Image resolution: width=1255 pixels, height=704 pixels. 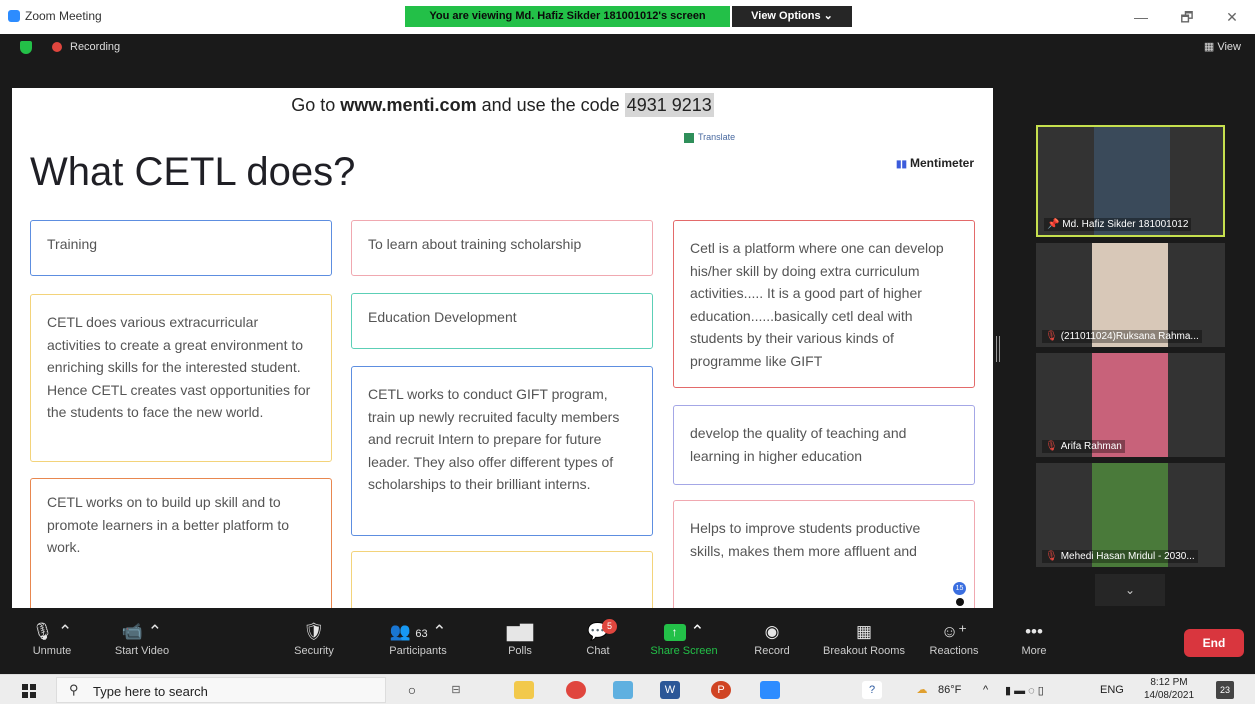 I want to click on scroll-down-button: ⌄, so click(x=1130, y=590).